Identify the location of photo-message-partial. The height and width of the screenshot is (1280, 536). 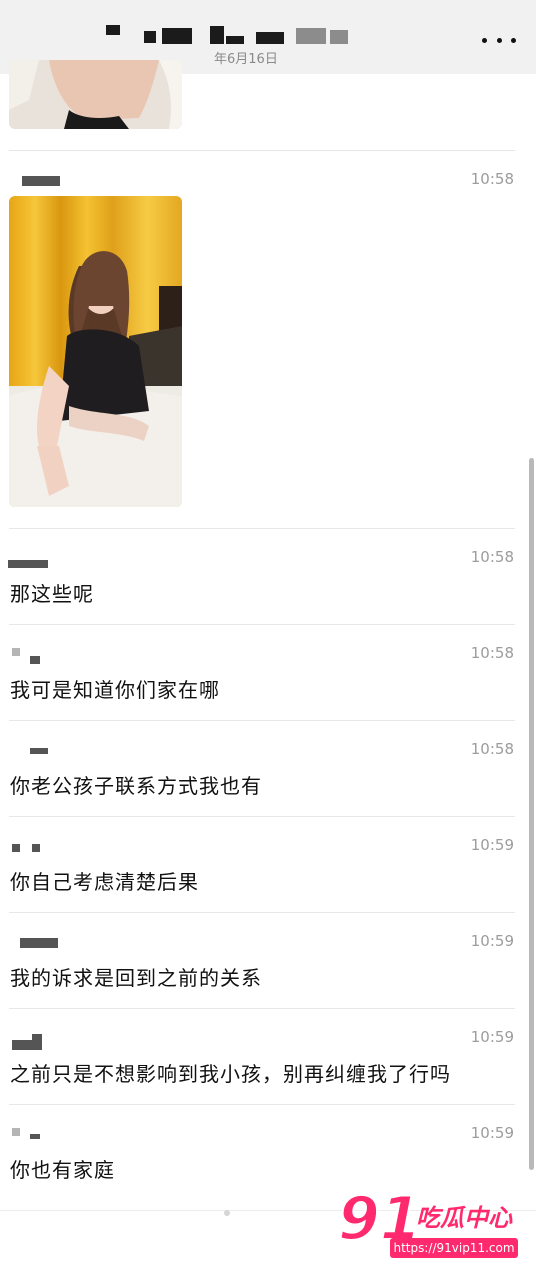
(95, 94).